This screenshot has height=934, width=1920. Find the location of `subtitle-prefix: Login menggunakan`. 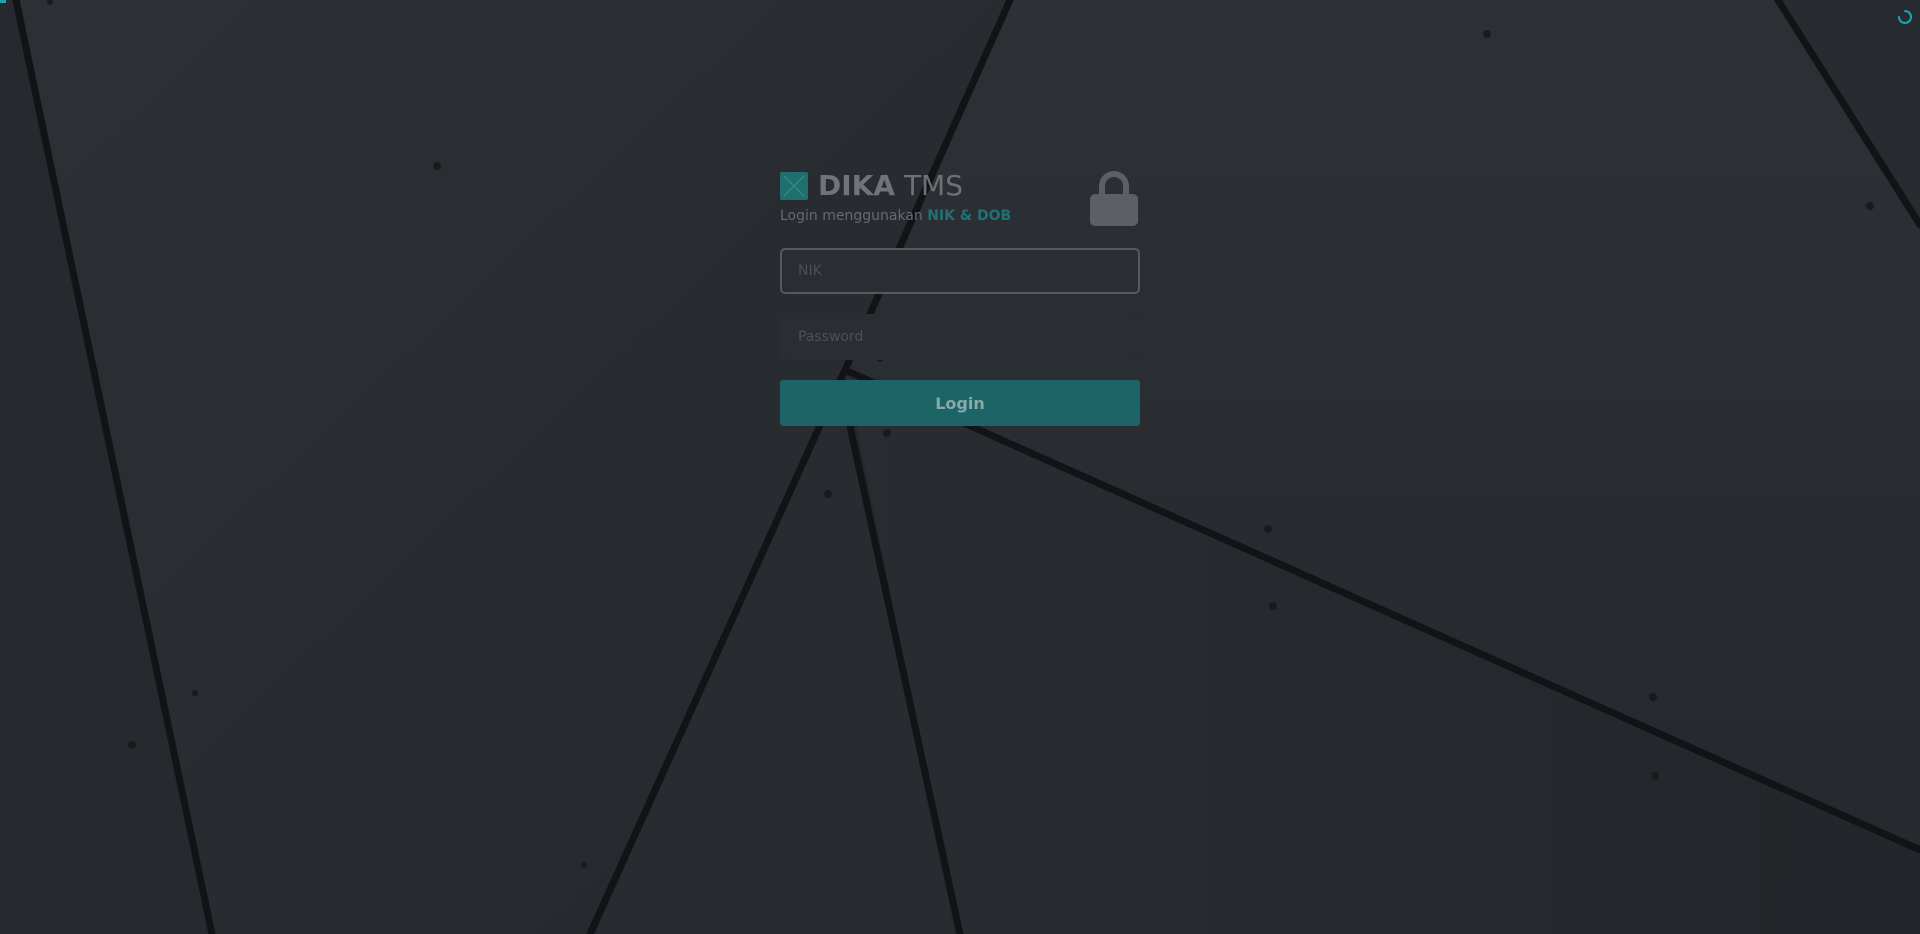

subtitle-prefix: Login menggunakan is located at coordinates (854, 216).